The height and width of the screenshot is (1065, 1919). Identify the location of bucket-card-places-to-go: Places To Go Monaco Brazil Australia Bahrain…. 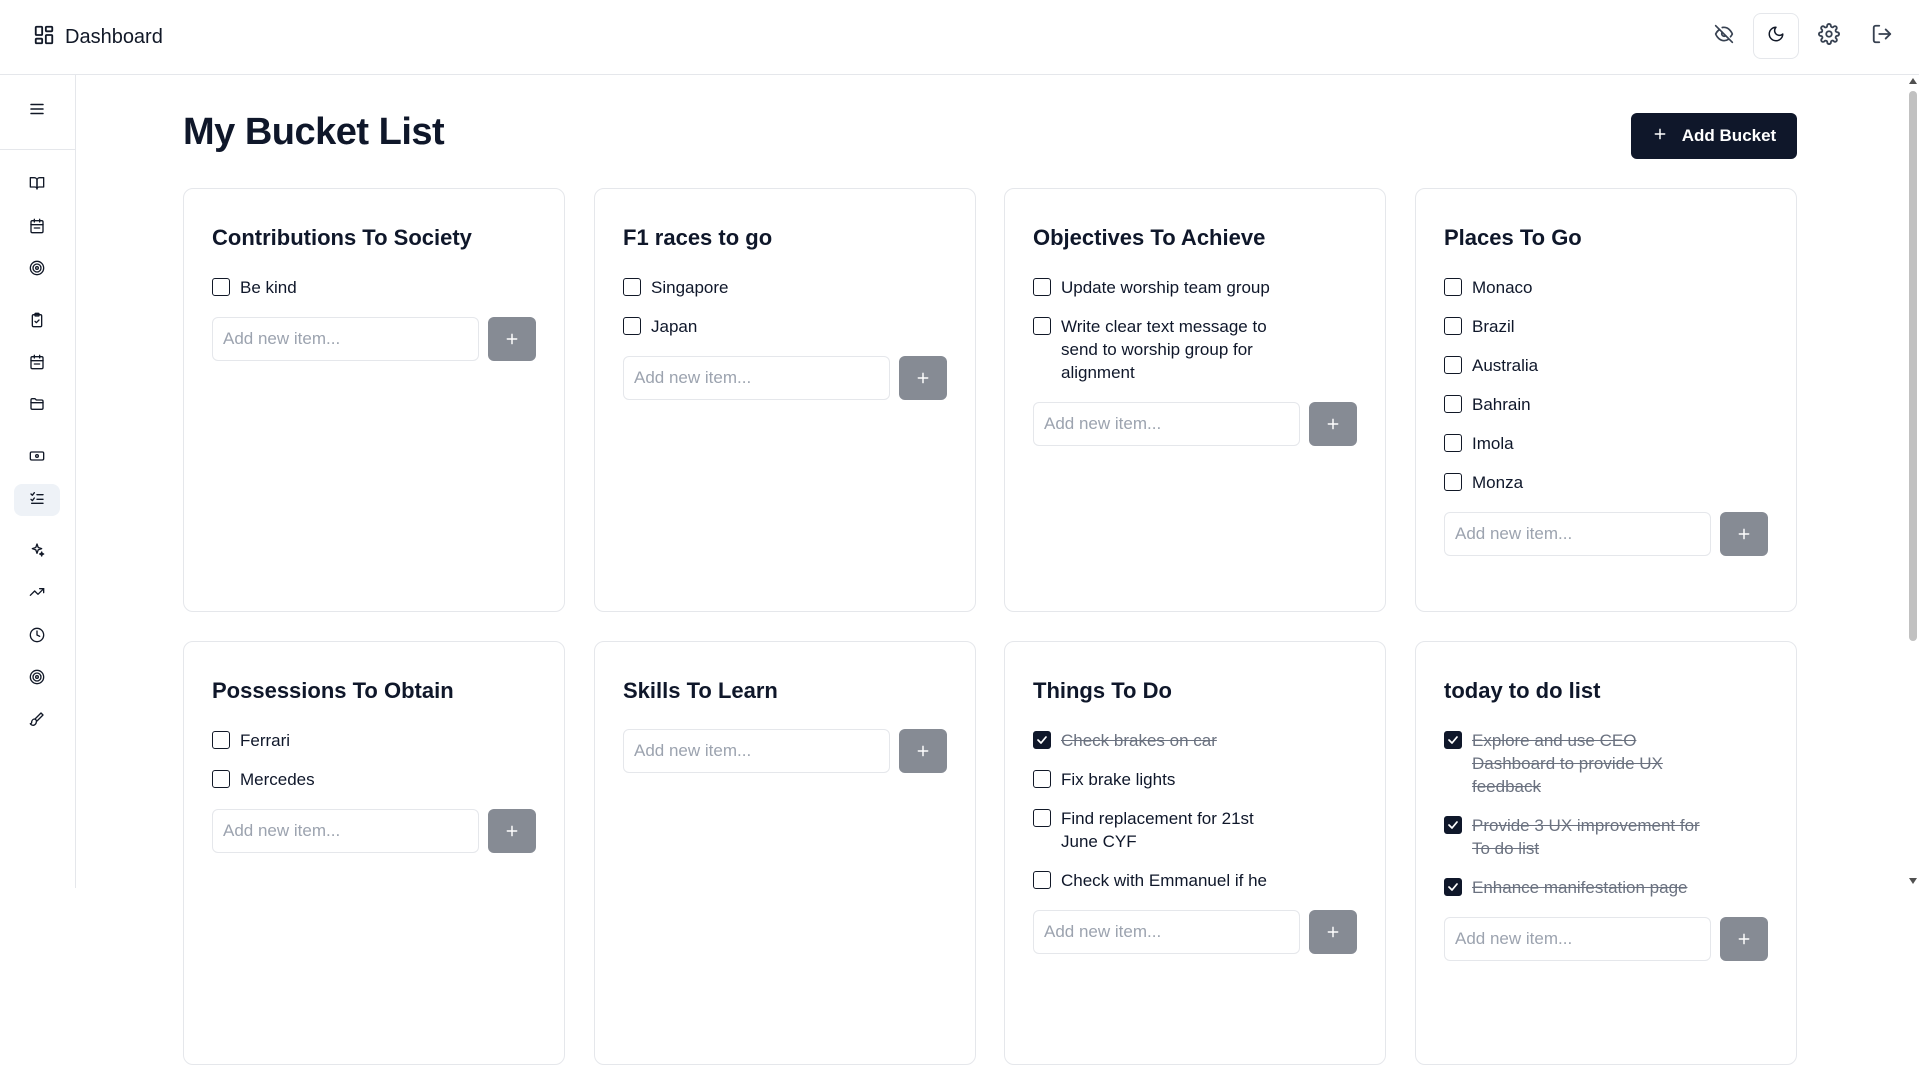
(1606, 400).